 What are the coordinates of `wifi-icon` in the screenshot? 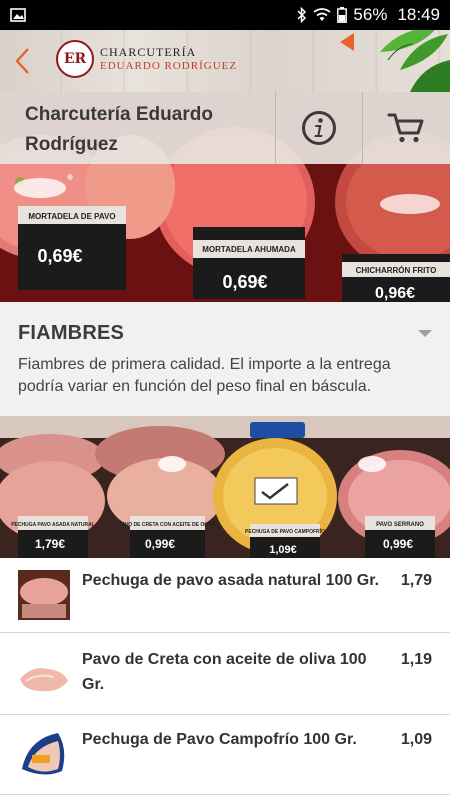 It's located at (322, 15).